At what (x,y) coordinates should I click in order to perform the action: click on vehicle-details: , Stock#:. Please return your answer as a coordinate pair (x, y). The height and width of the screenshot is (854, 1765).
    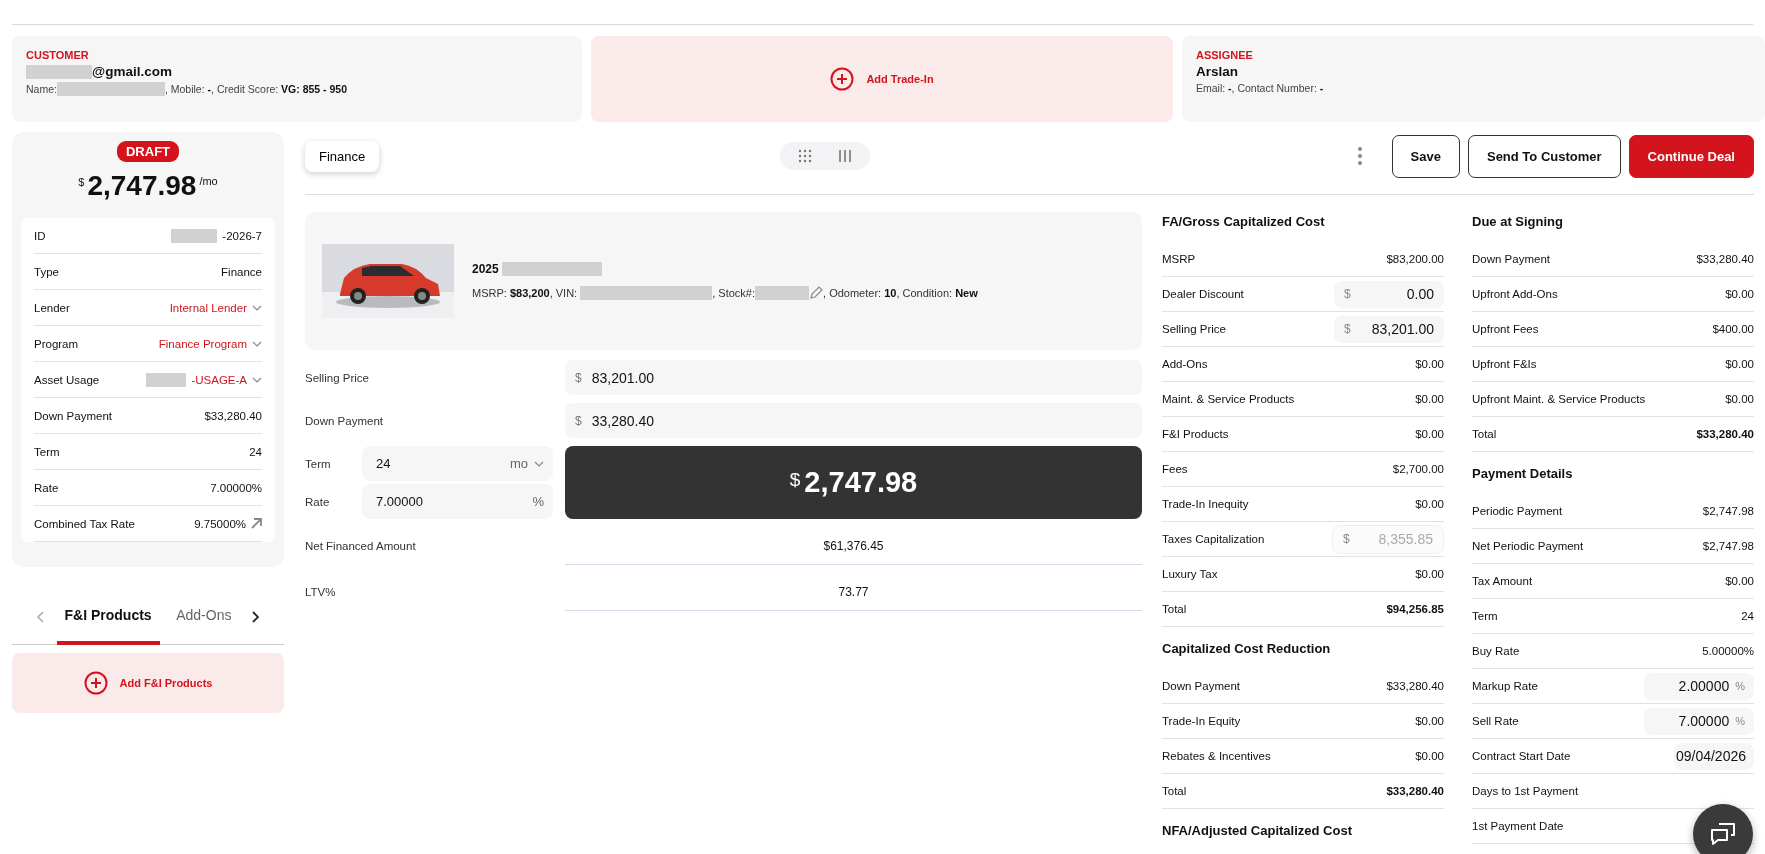
    Looking at the image, I should click on (734, 293).